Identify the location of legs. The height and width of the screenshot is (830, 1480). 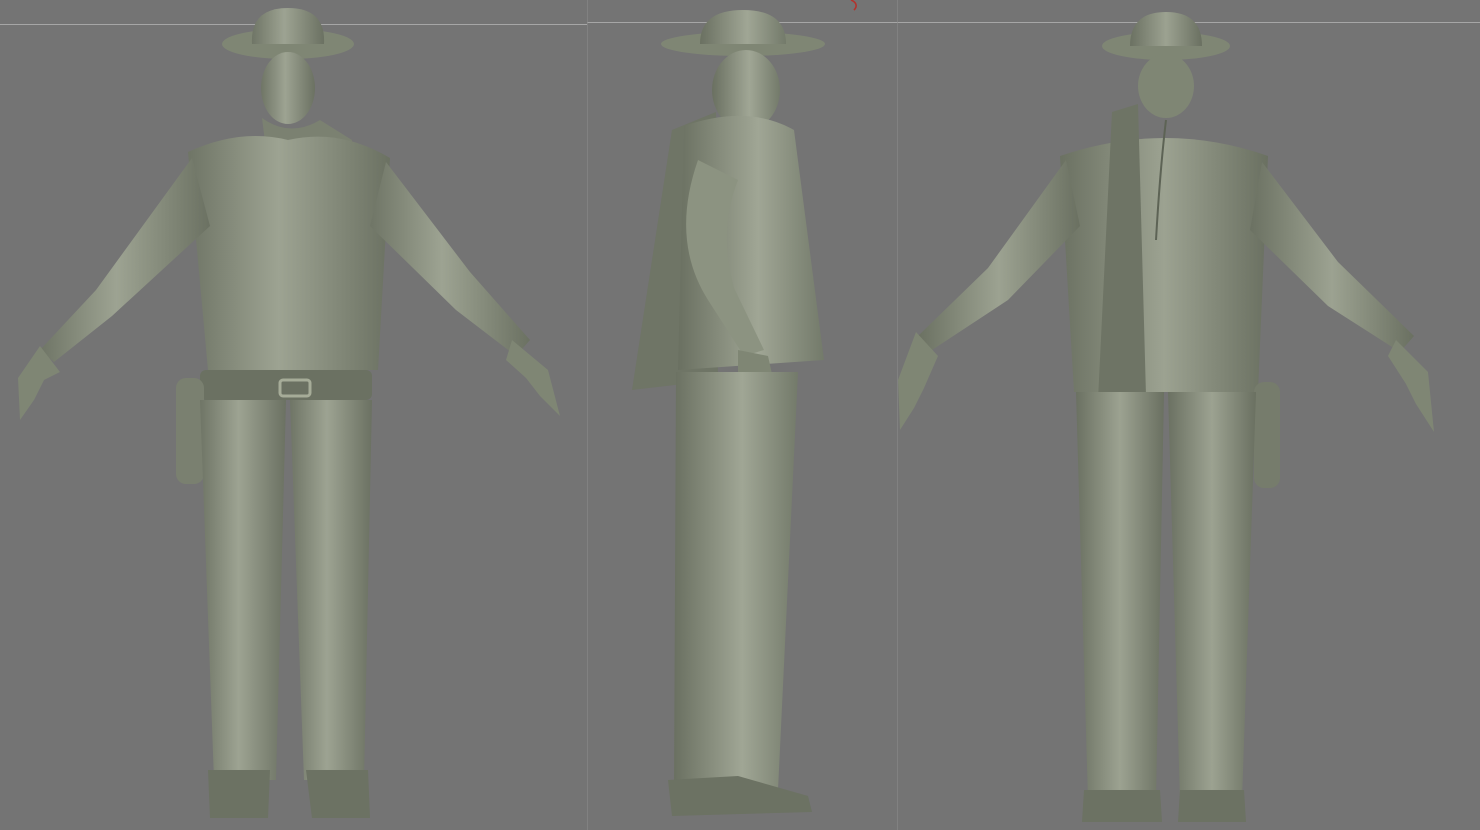
(736, 581).